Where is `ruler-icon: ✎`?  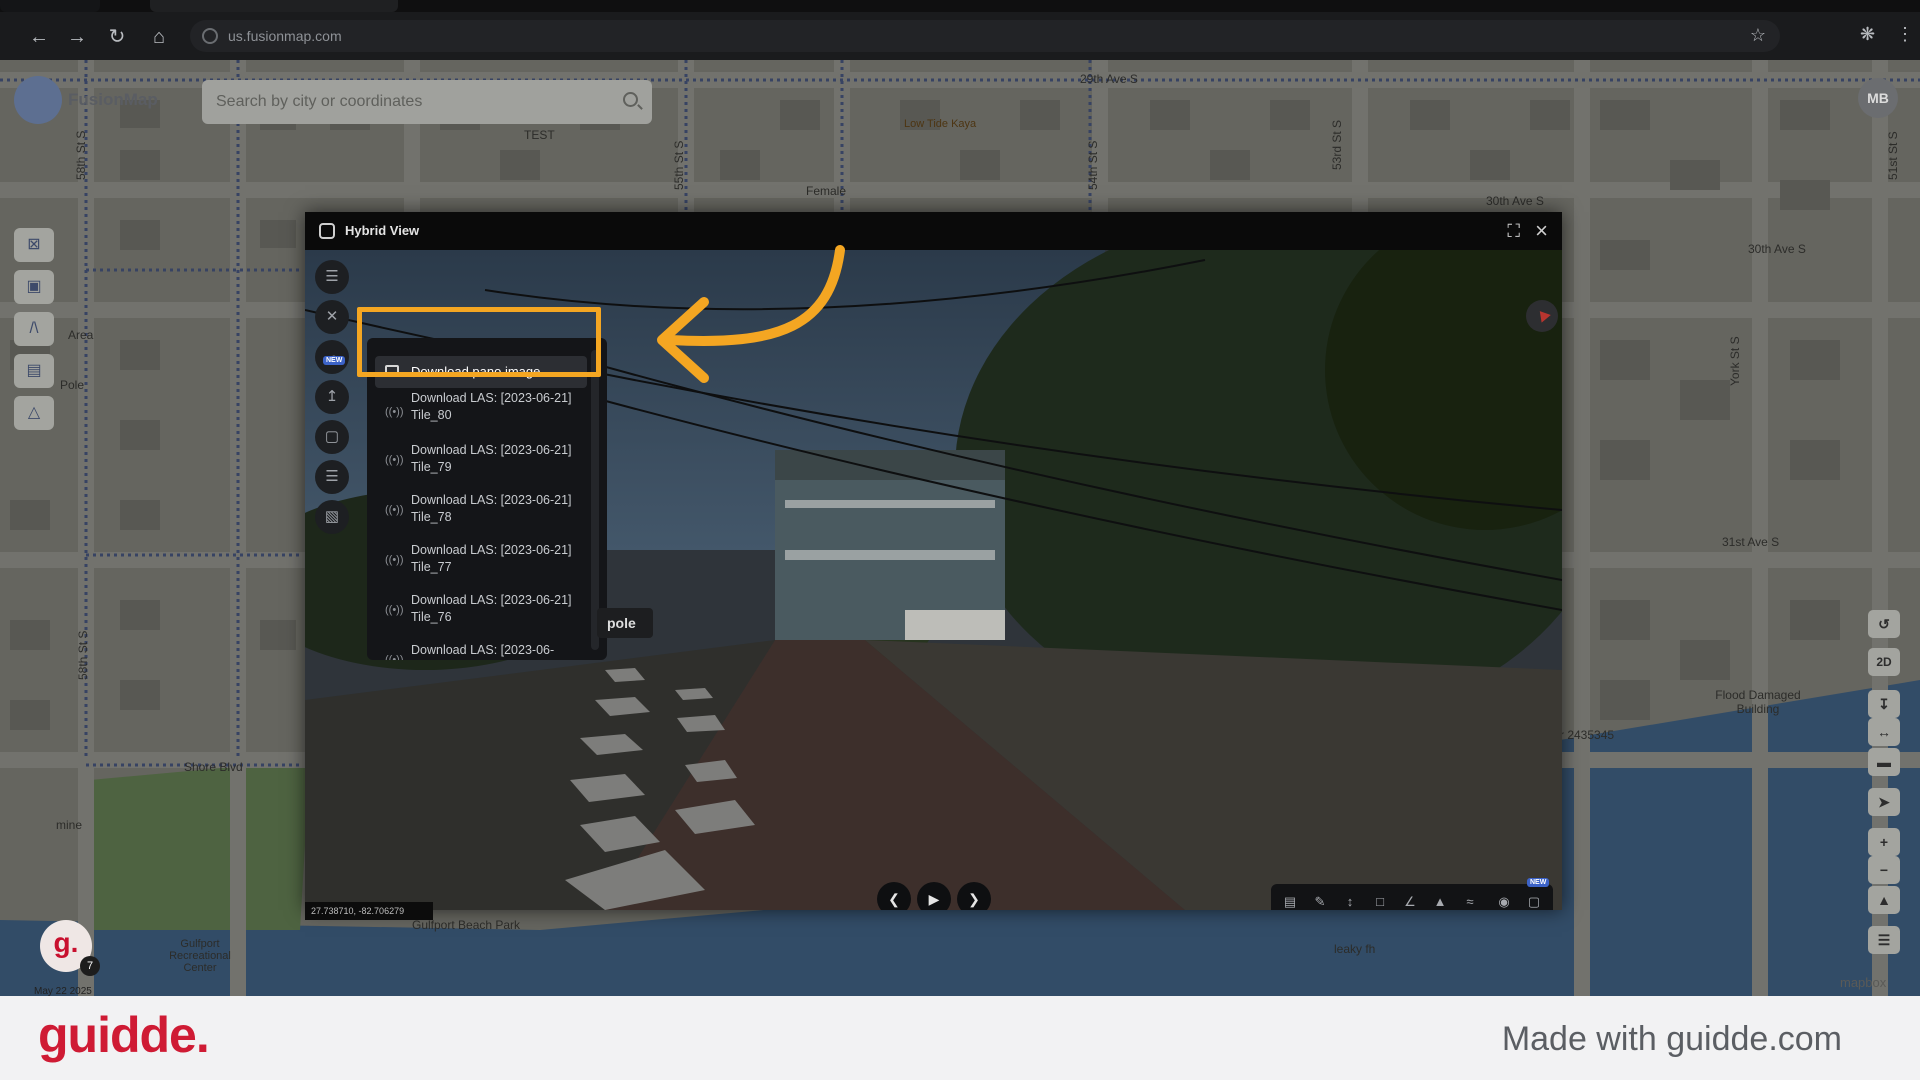
ruler-icon: ✎ is located at coordinates (1320, 897).